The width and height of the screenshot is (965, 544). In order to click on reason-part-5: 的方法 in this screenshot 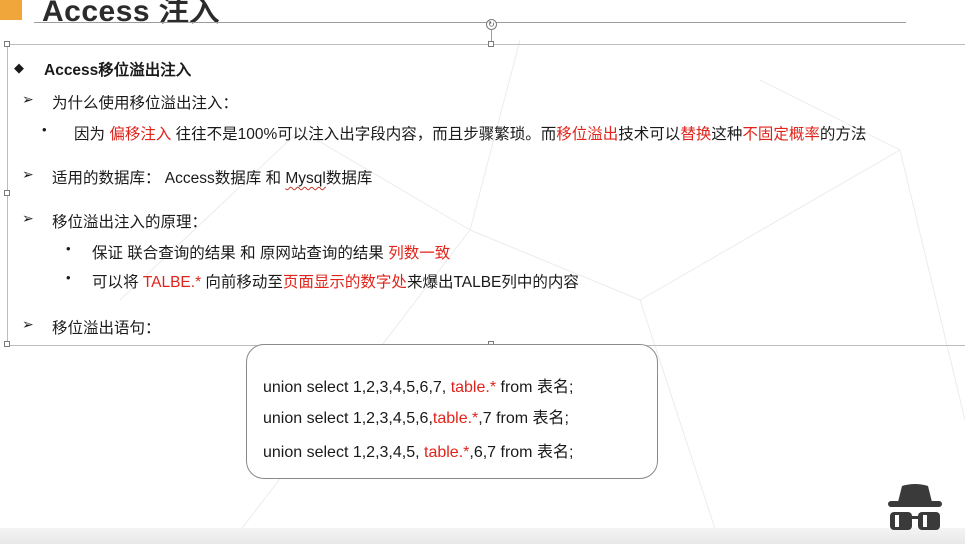, I will do `click(843, 134)`.